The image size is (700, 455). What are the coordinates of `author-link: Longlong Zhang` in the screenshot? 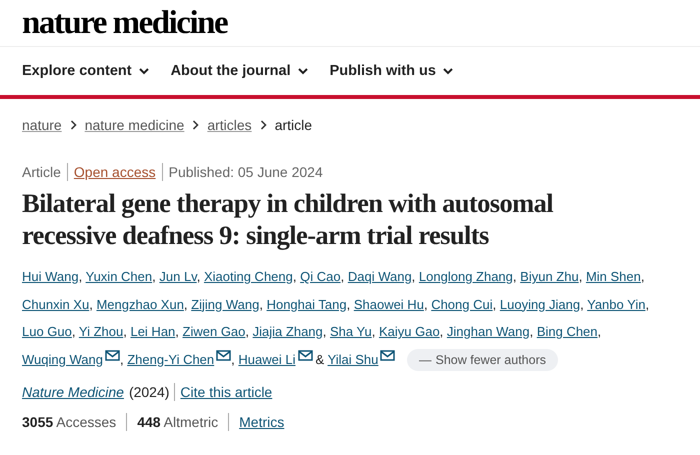 It's located at (465, 276).